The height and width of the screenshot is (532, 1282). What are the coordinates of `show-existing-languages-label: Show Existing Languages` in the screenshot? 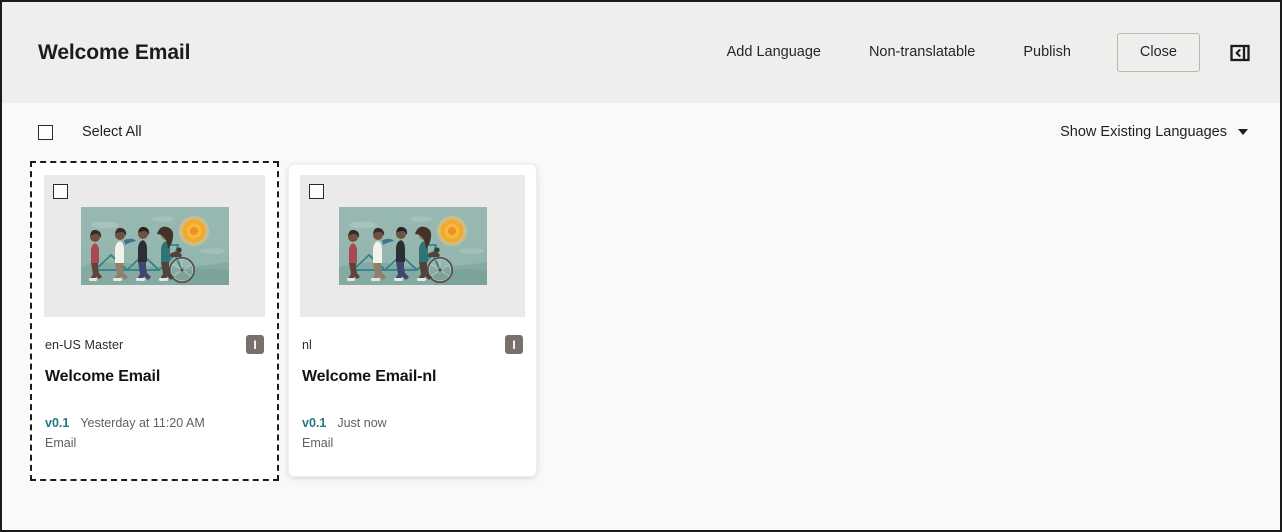 It's located at (1143, 132).